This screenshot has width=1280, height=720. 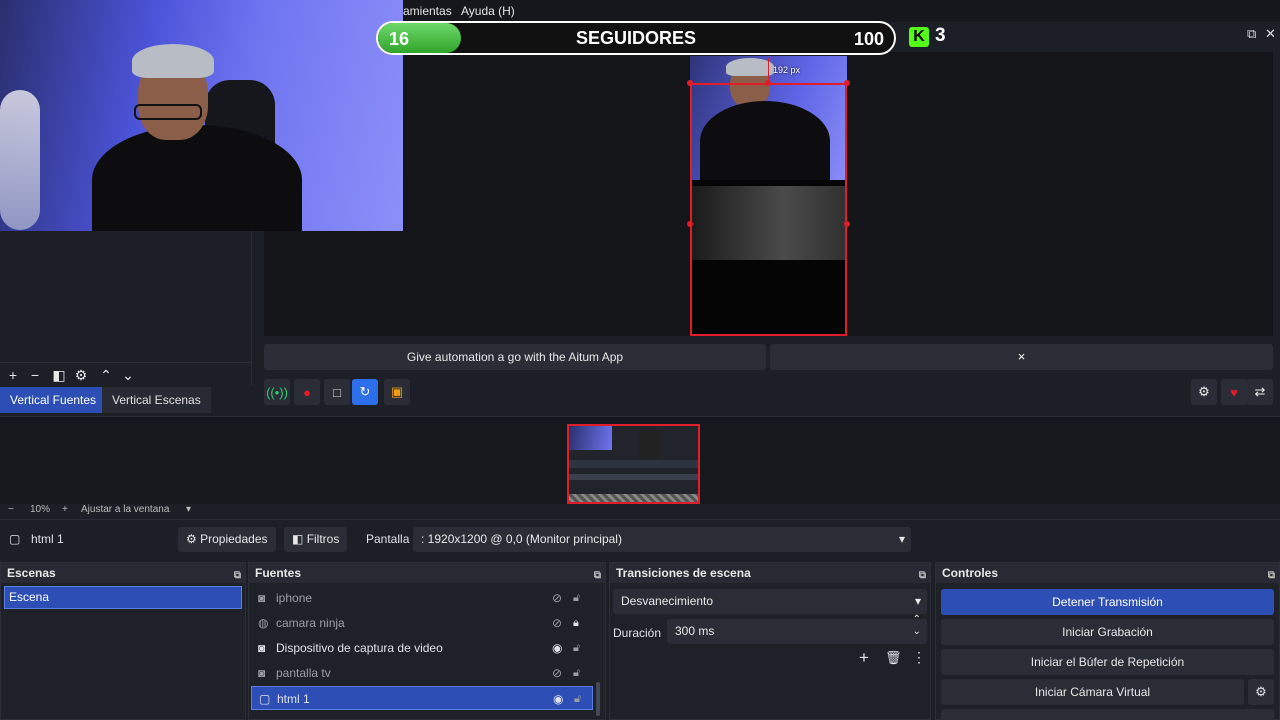 I want to click on stop-streaming-button: Detener Transmisión, so click(x=1107, y=602).